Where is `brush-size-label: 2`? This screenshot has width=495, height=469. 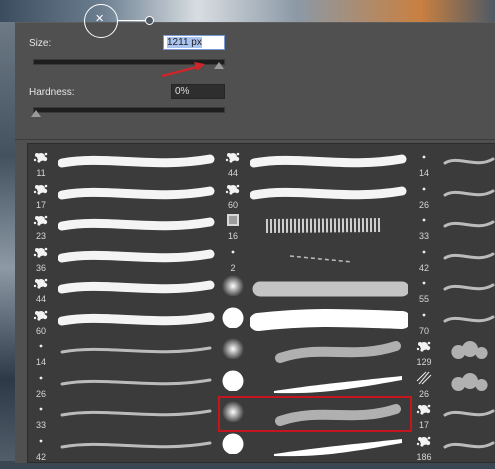
brush-size-label: 2 is located at coordinates (233, 267).